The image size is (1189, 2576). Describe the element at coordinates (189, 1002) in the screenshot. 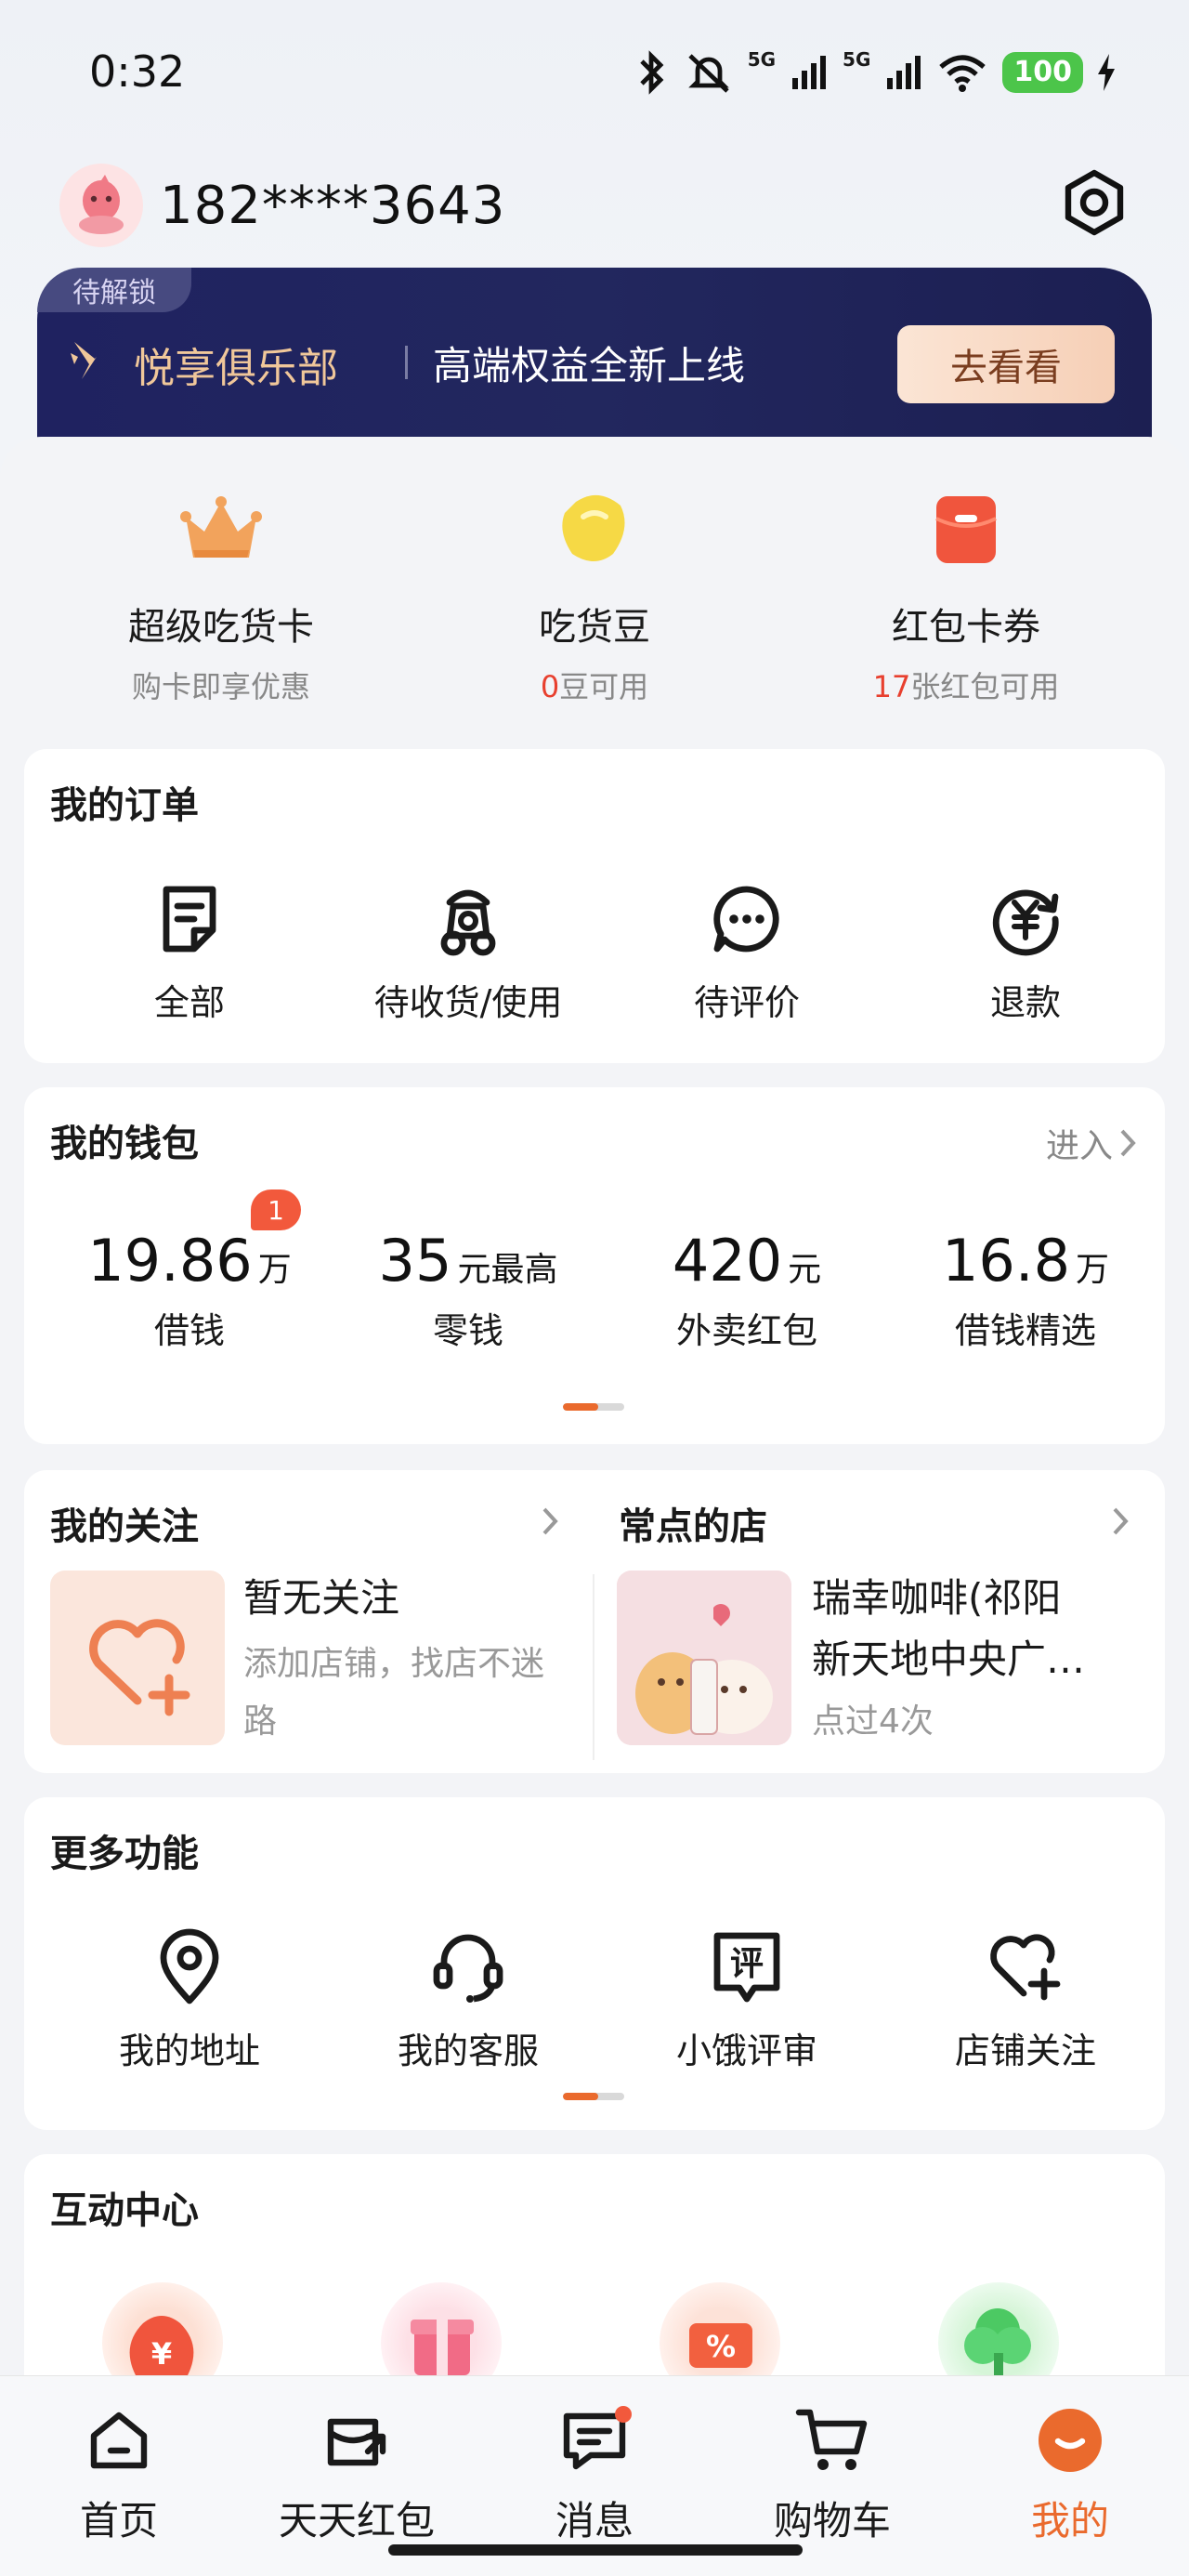

I see `order-label: 全部` at that location.